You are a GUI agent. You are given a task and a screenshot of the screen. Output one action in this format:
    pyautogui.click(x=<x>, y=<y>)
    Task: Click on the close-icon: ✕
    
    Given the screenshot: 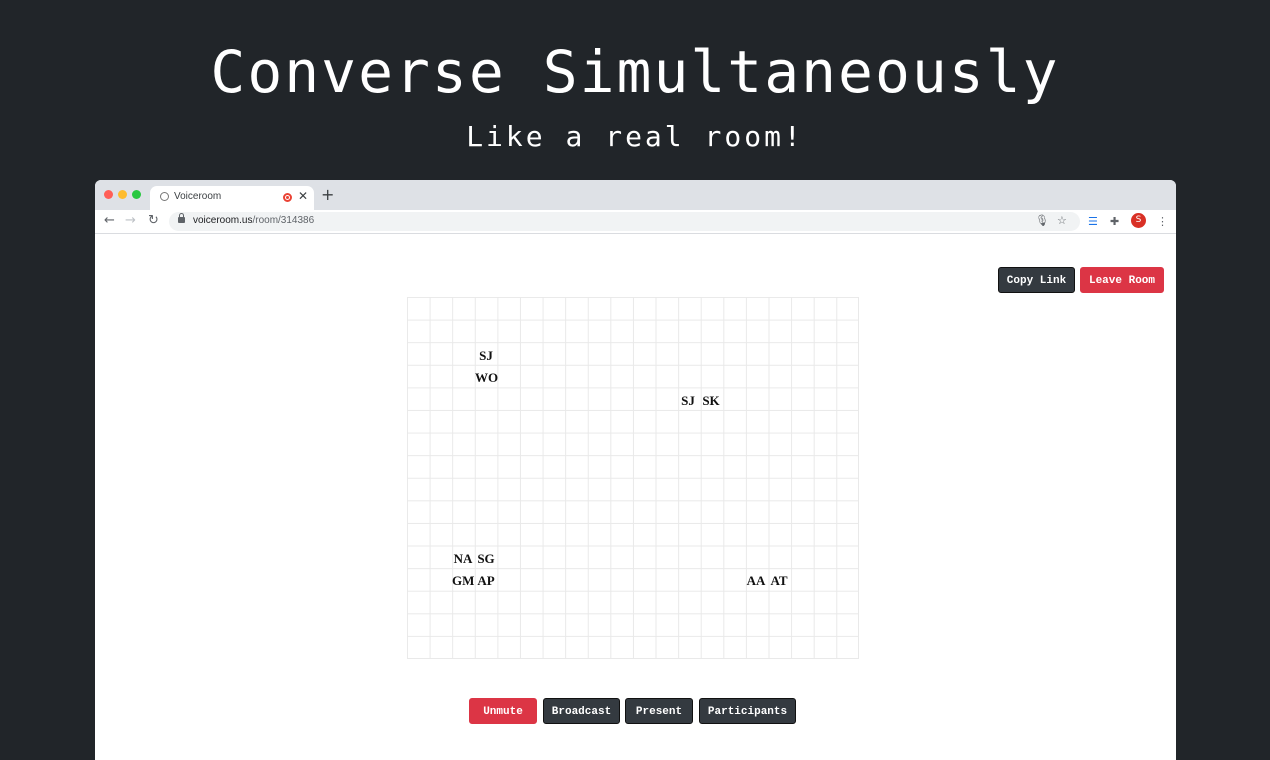 What is the action you would take?
    pyautogui.click(x=303, y=196)
    